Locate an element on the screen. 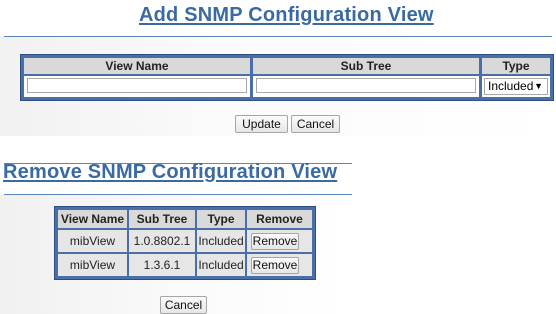 The image size is (556, 314). remove-view-title: Remove SNMP Configuration View is located at coordinates (170, 172).